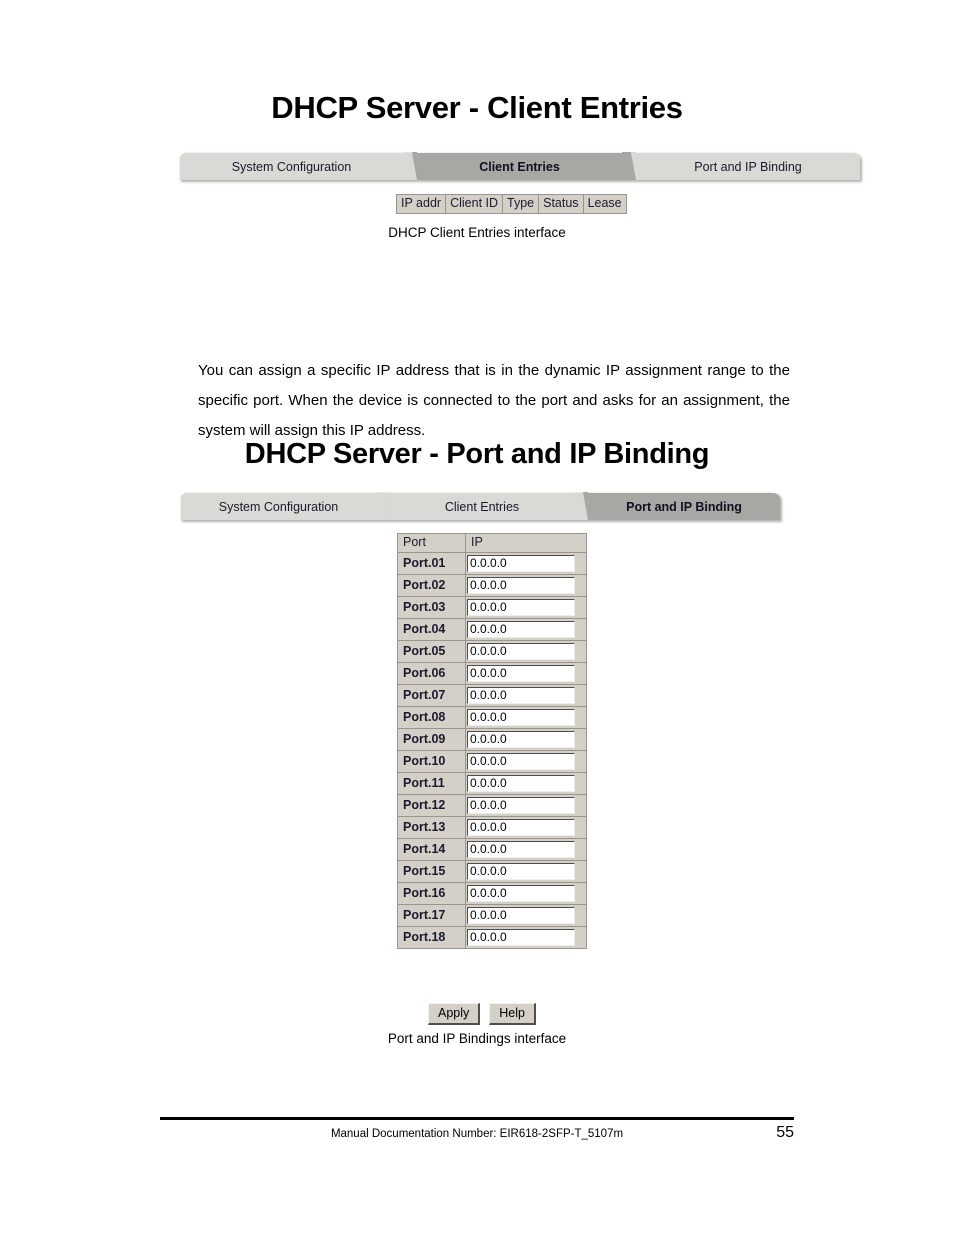 The width and height of the screenshot is (954, 1235). I want to click on page-title-port-and-ip-binding: DHCP Server - Port and IP Binding, so click(477, 454).